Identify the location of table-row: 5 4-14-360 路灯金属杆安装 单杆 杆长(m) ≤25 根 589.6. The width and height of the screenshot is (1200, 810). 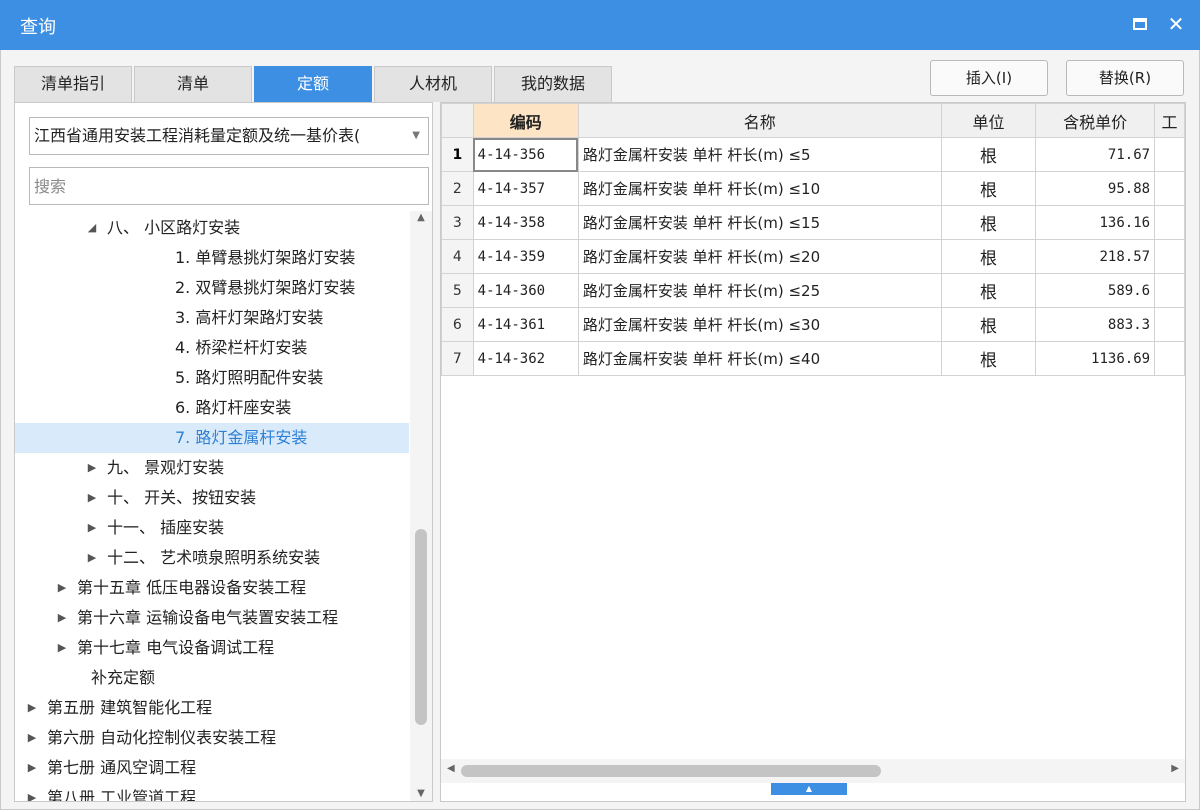
(813, 290).